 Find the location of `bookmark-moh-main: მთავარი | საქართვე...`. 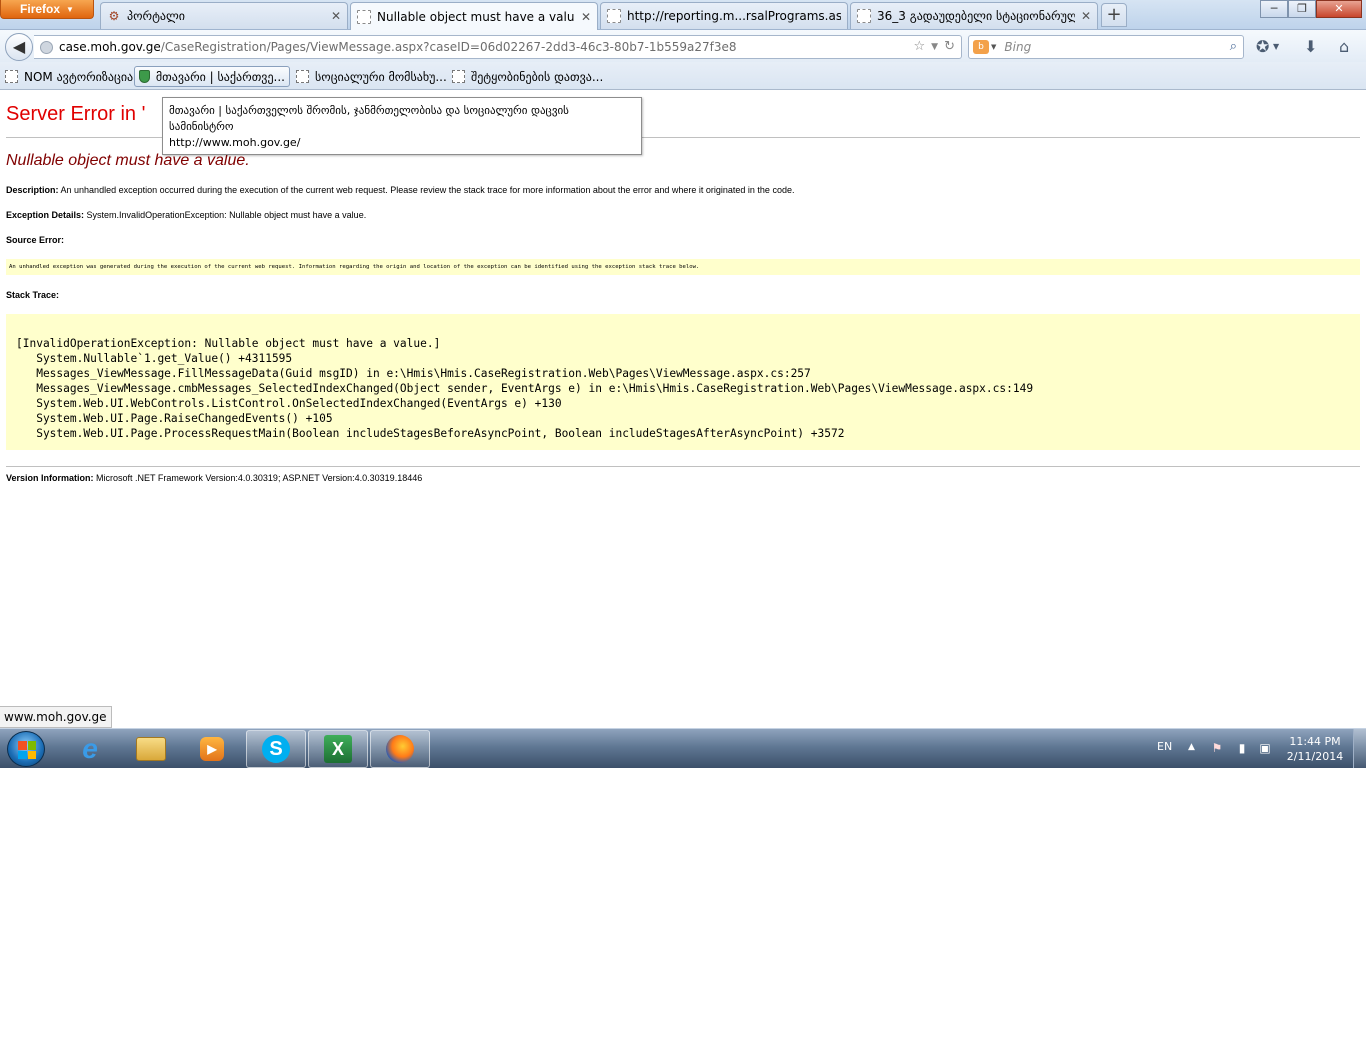

bookmark-moh-main: მთავარი | საქართვე... is located at coordinates (212, 76).